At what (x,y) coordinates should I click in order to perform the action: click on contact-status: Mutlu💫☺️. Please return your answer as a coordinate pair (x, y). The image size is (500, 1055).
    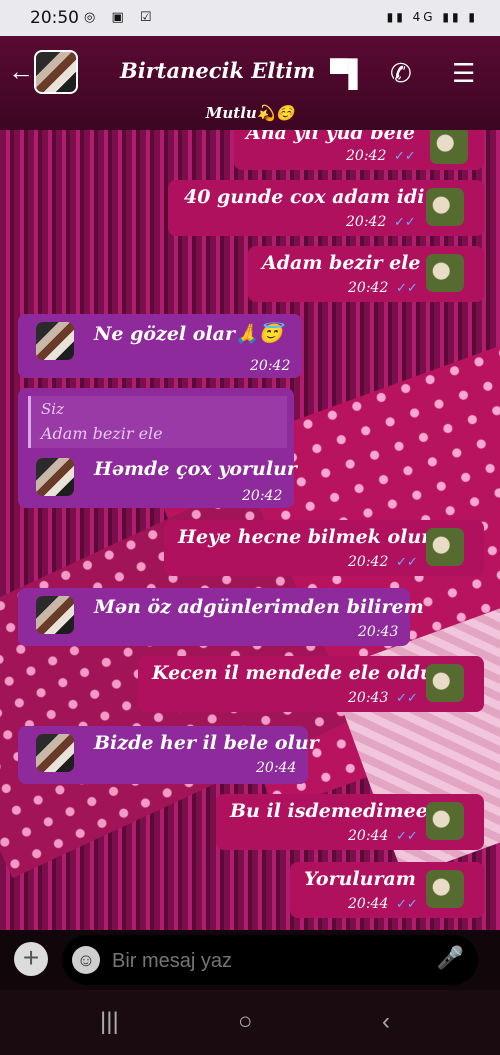
    Looking at the image, I should click on (250, 113).